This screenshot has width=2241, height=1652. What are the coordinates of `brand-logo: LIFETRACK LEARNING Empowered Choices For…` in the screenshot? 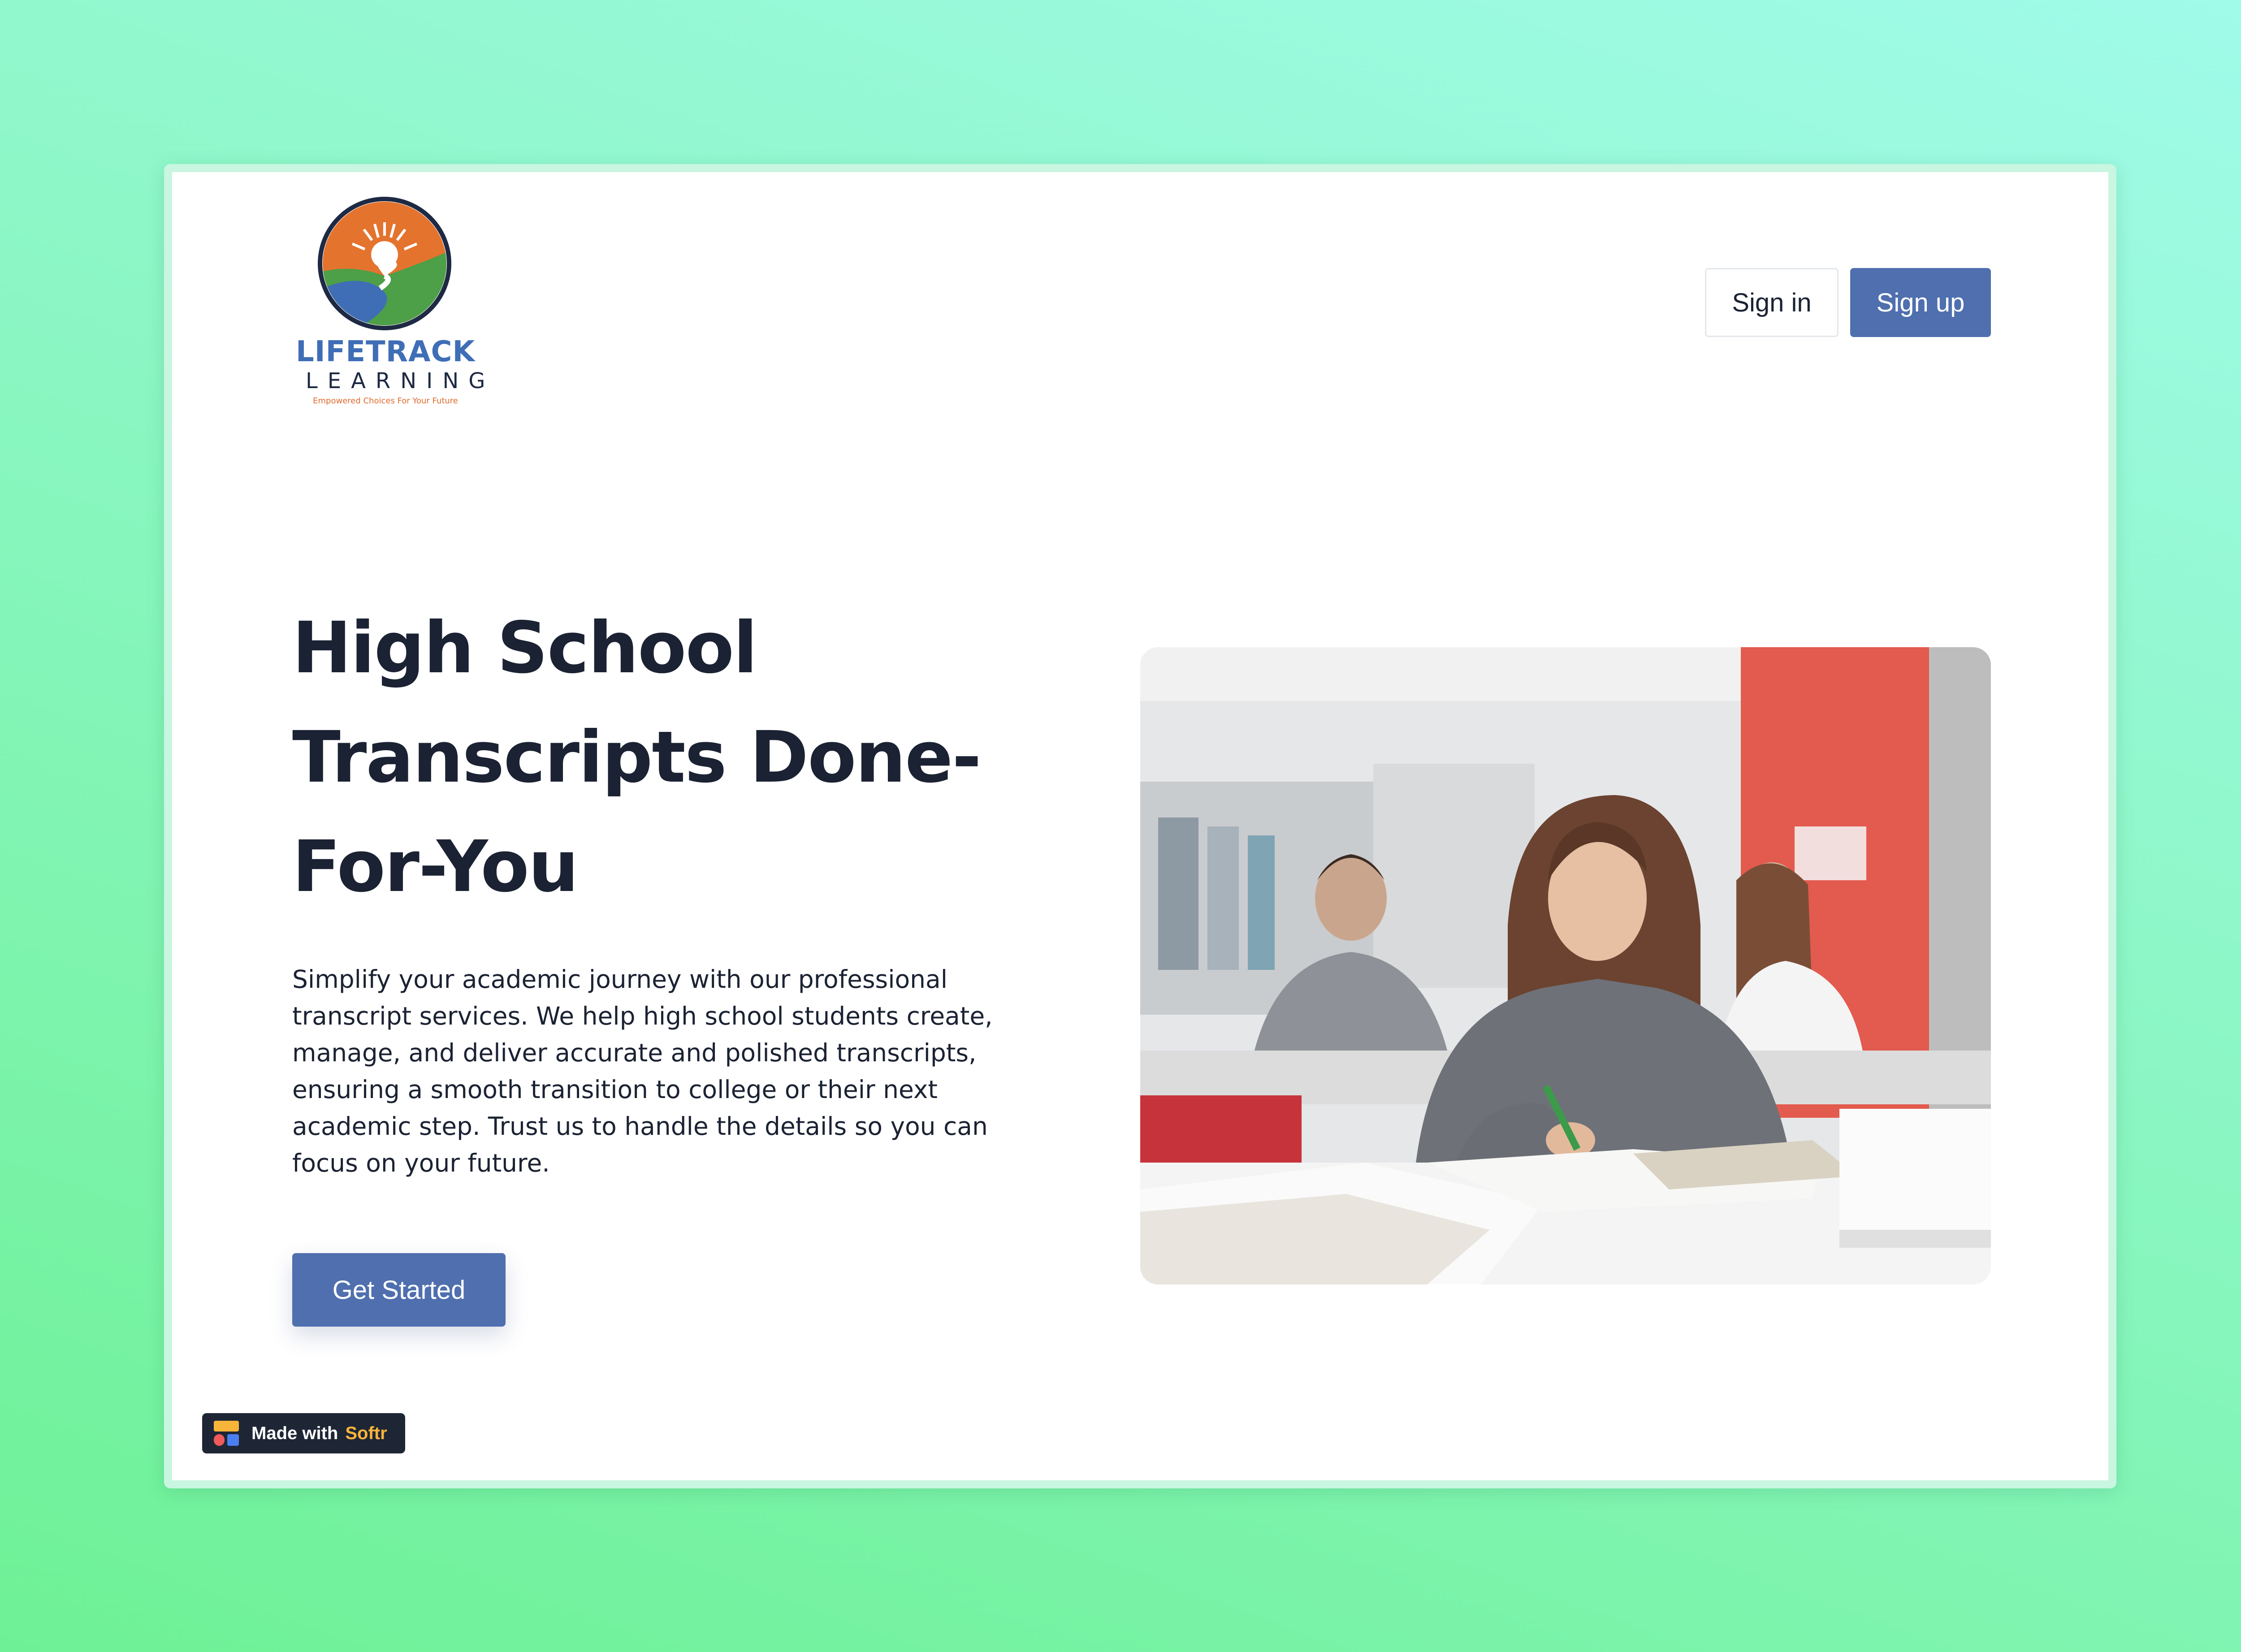 It's located at (395, 301).